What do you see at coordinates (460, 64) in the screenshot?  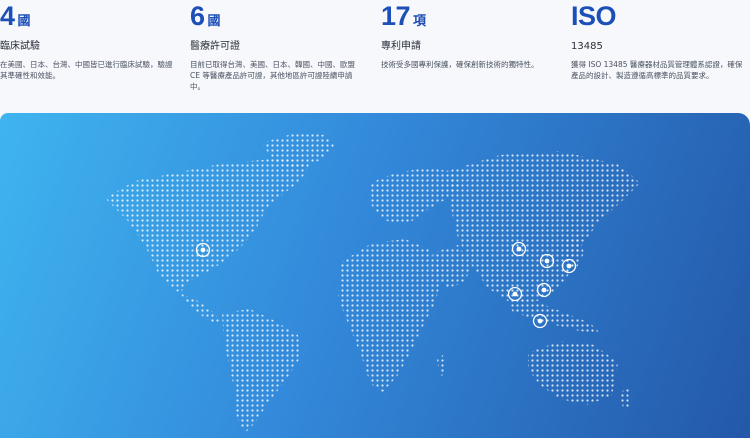 I see `stat-description: 技術受多國專利保護，確保創新技術的獨特性。` at bounding box center [460, 64].